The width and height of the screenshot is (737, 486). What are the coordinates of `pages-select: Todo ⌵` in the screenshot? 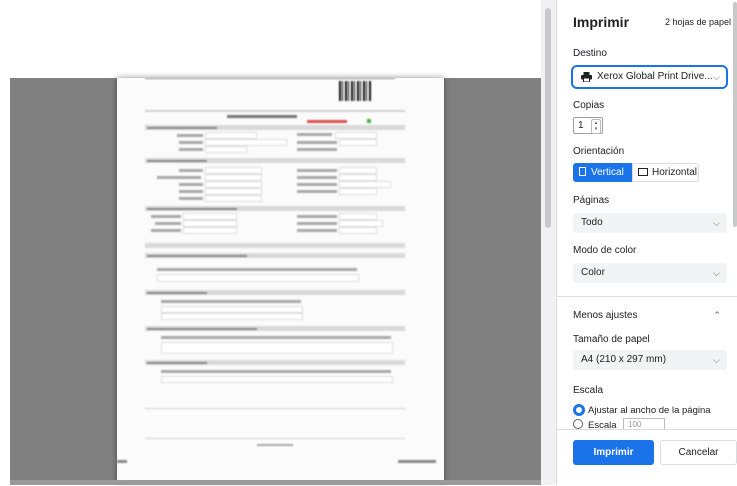 It's located at (650, 223).